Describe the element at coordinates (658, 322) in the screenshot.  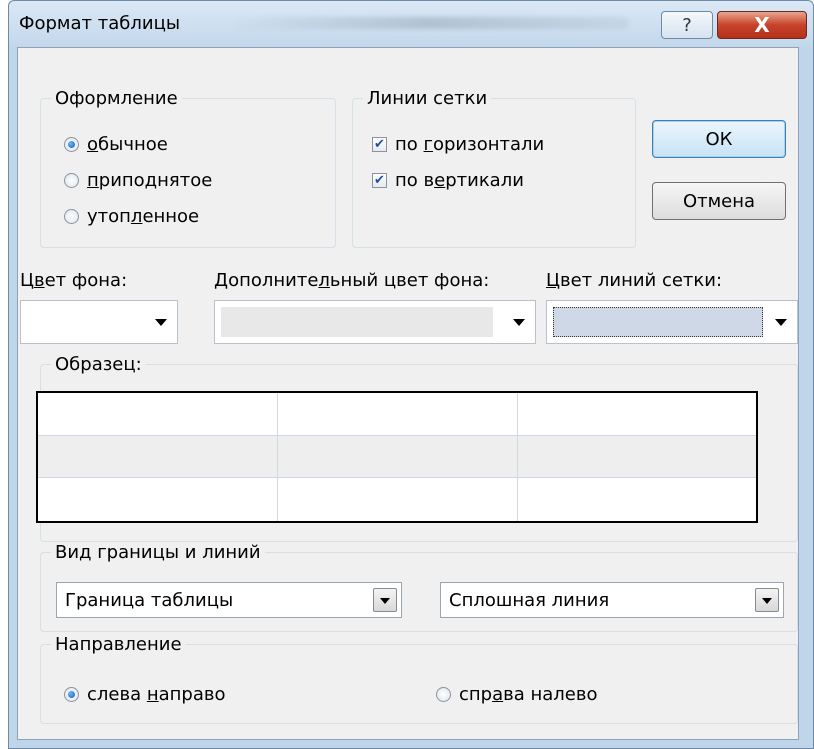
I see `gridline-color-swatch` at that location.